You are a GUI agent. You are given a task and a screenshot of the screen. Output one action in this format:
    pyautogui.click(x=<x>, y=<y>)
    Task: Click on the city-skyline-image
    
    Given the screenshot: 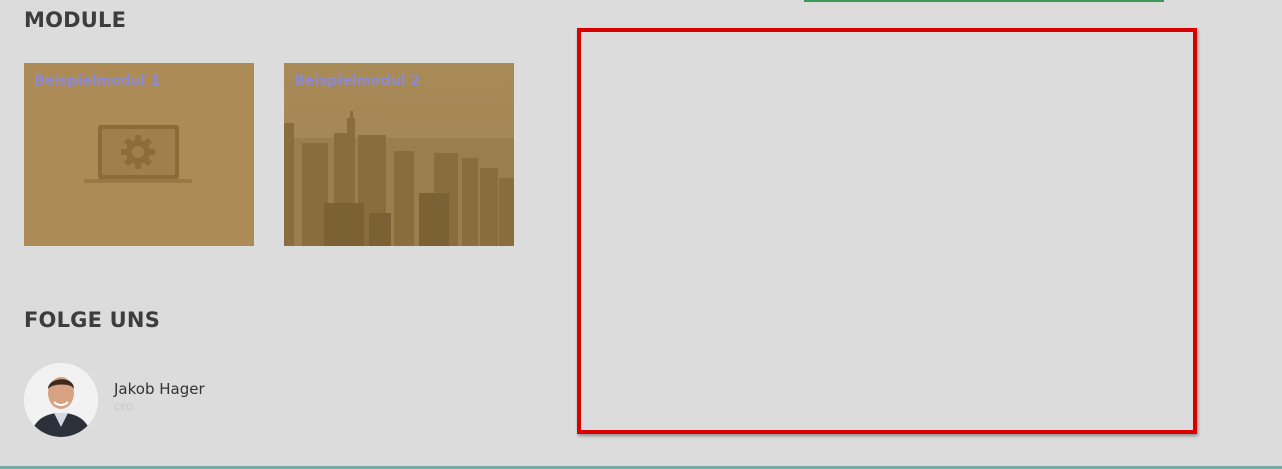 What is the action you would take?
    pyautogui.click(x=399, y=154)
    